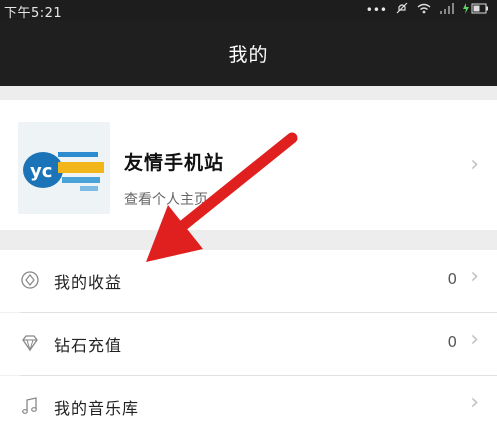 This screenshot has height=438, width=497. Describe the element at coordinates (248, 10) in the screenshot. I see `status-bar: 下午5:21 •••` at that location.